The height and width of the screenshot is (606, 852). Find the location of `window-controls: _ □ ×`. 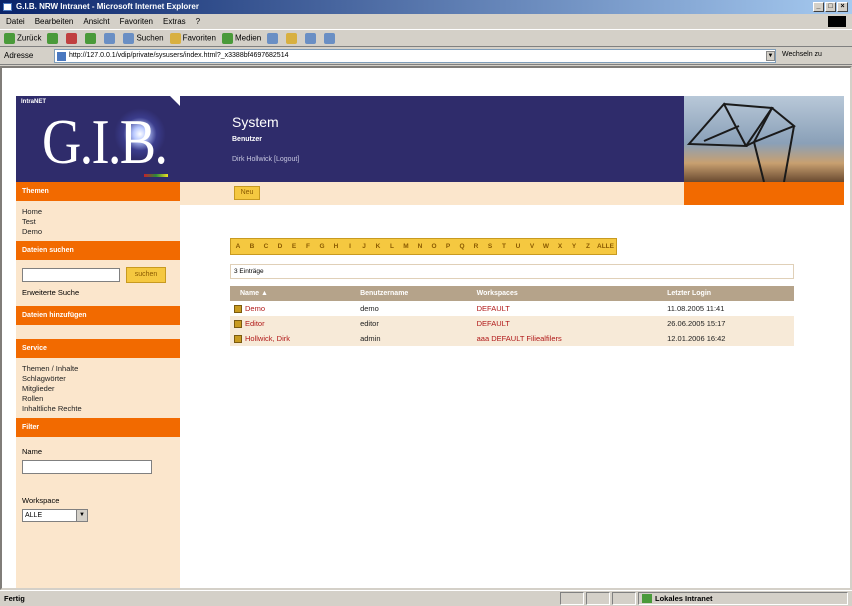

window-controls: _ □ × is located at coordinates (830, 7).